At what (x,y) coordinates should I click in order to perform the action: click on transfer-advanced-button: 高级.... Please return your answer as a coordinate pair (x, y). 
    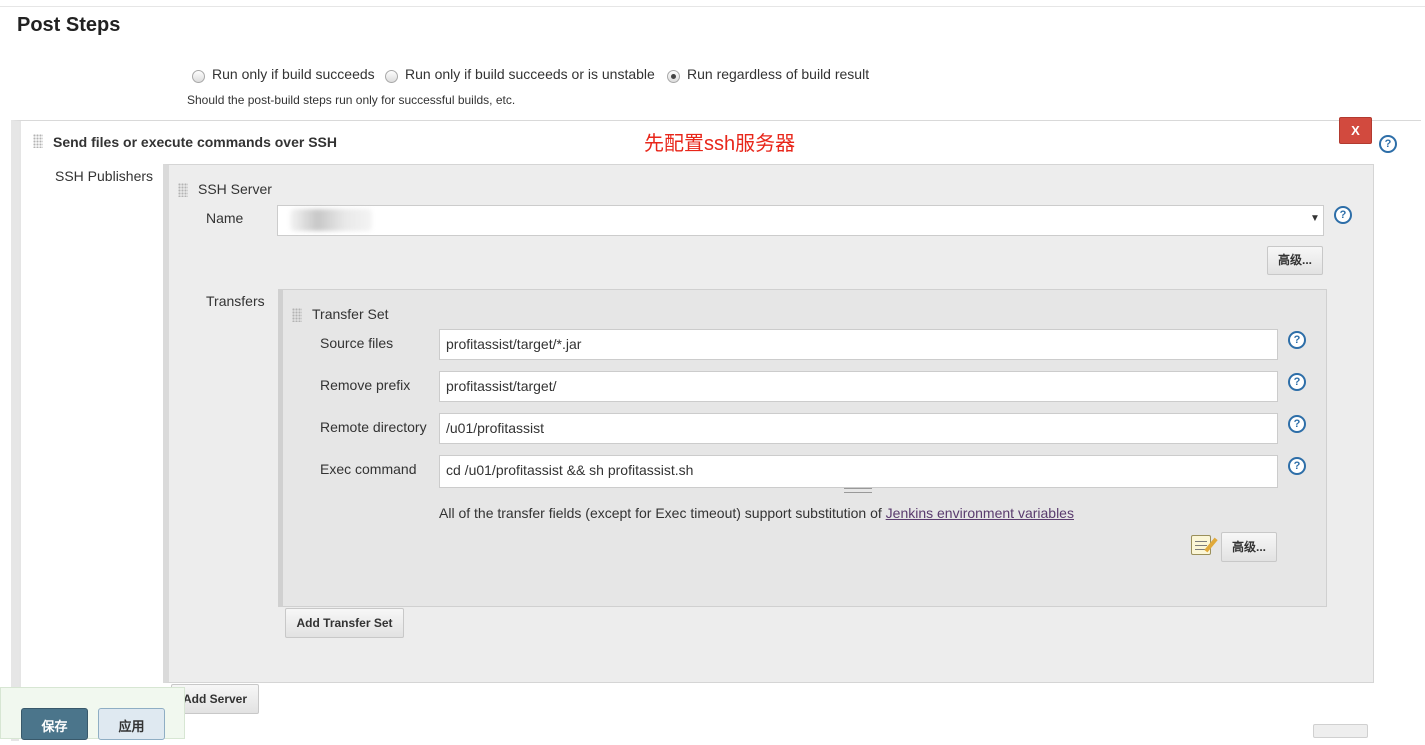
    Looking at the image, I should click on (1249, 547).